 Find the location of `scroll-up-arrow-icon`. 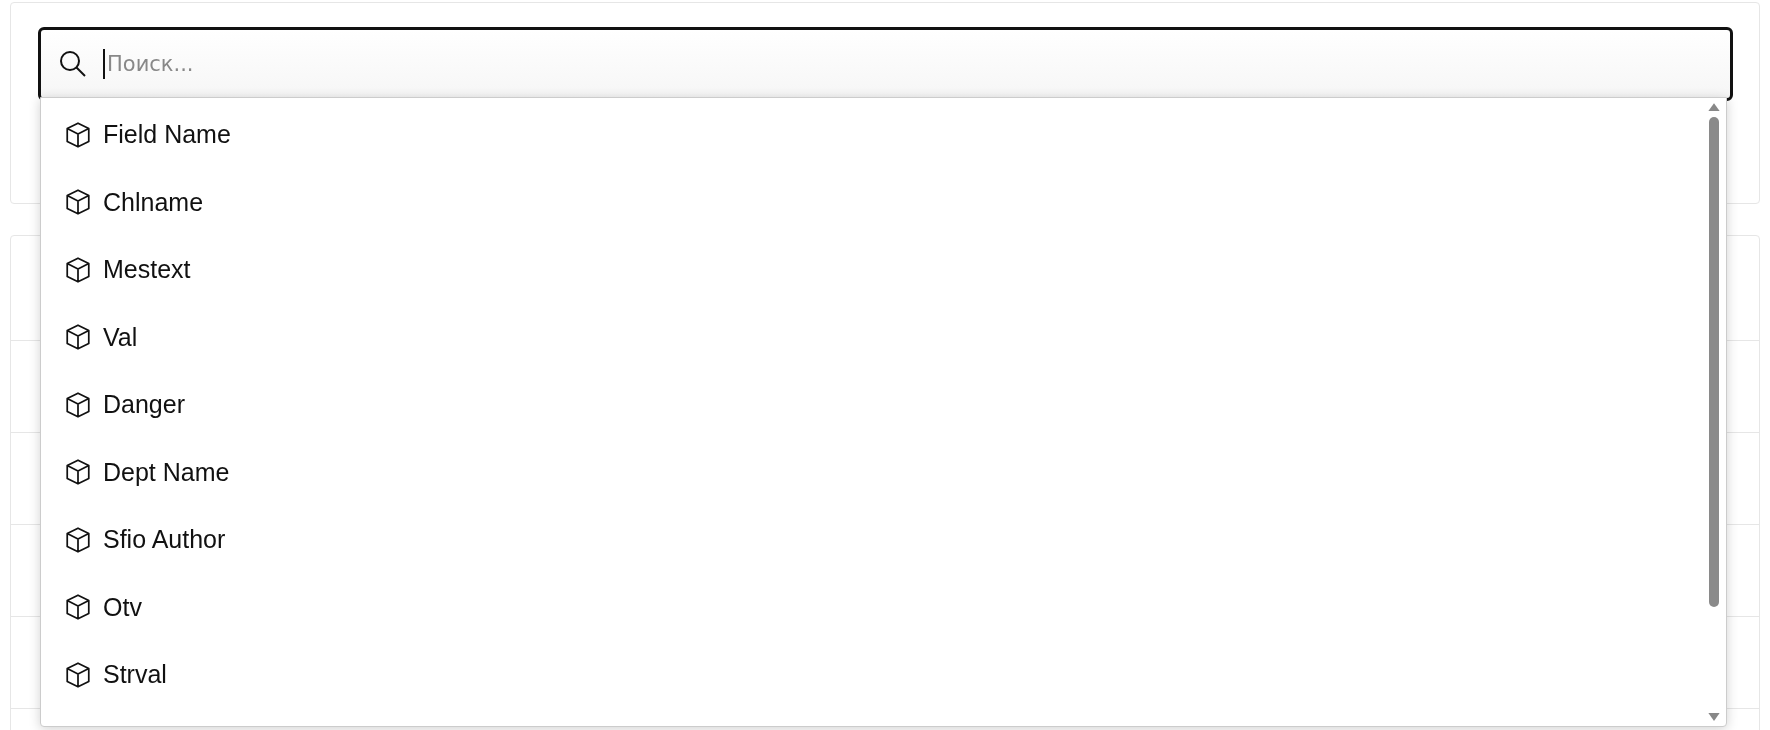

scroll-up-arrow-icon is located at coordinates (1714, 106).